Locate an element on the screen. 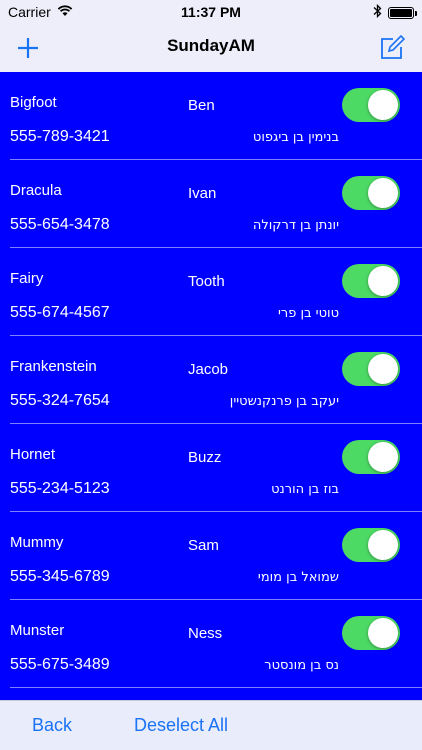 The height and width of the screenshot is (750, 422). last-name: Munster is located at coordinates (37, 630).